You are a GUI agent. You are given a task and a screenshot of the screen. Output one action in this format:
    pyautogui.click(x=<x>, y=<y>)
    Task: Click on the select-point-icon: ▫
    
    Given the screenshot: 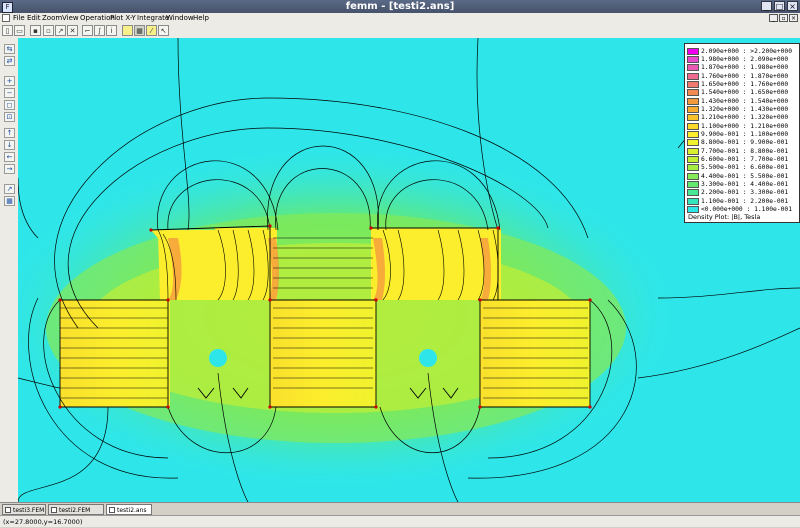 What is the action you would take?
    pyautogui.click(x=48, y=30)
    